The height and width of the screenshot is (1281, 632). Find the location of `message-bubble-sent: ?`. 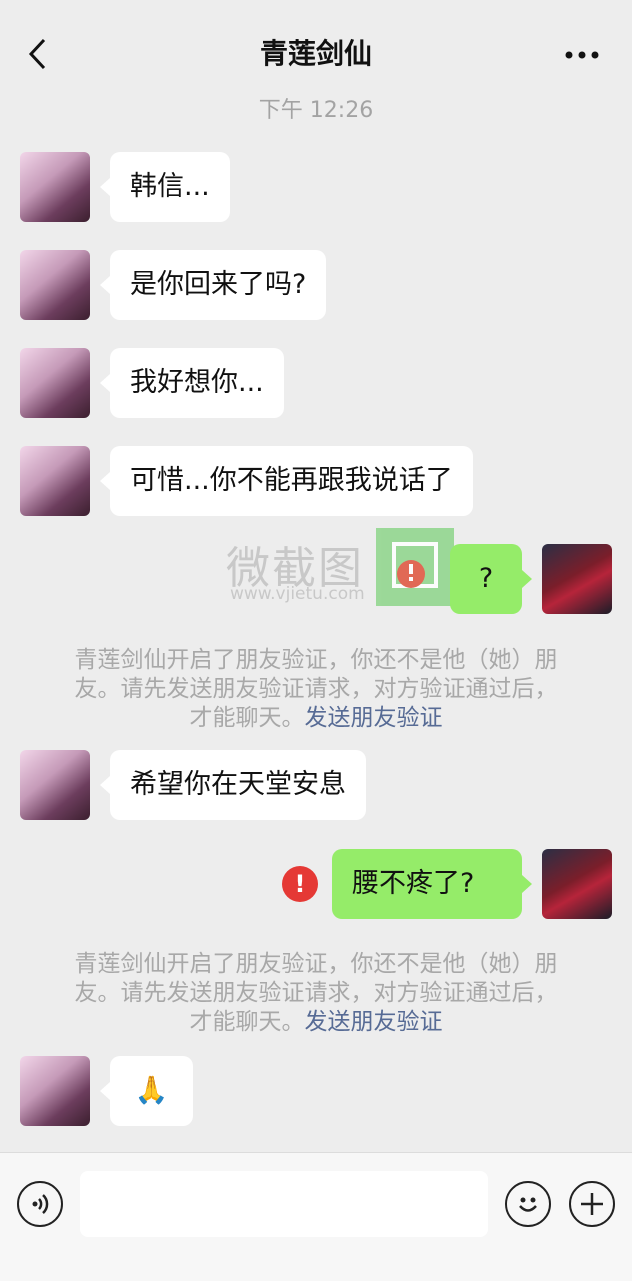

message-bubble-sent: ? is located at coordinates (491, 579).